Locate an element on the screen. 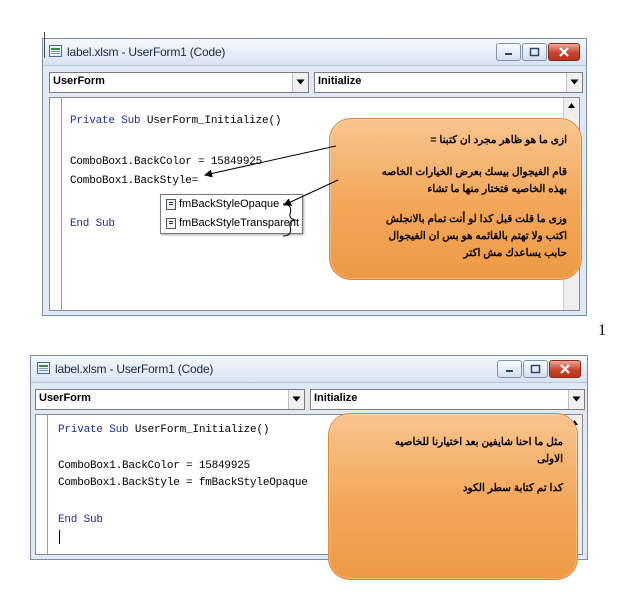 The width and height of the screenshot is (632, 592). page-number-marker: 1 is located at coordinates (602, 330).